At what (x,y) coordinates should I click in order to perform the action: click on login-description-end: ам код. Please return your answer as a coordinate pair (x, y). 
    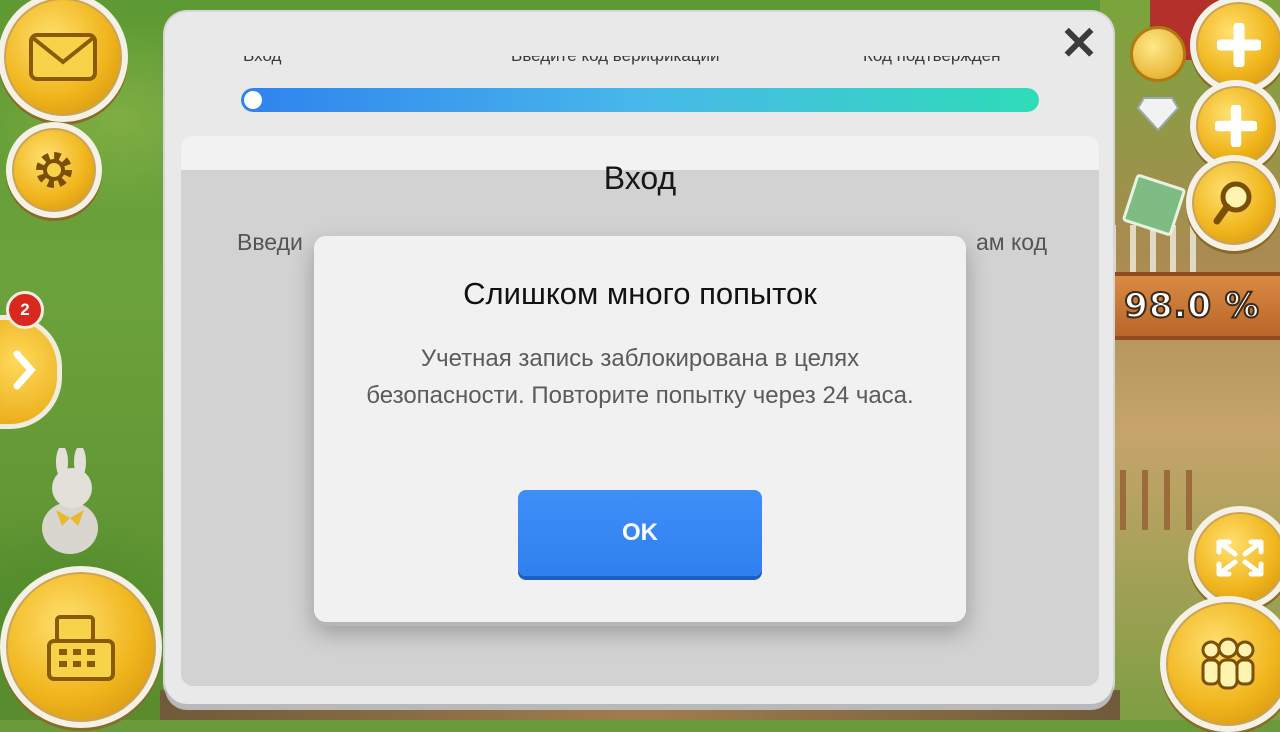
    Looking at the image, I should click on (1011, 242).